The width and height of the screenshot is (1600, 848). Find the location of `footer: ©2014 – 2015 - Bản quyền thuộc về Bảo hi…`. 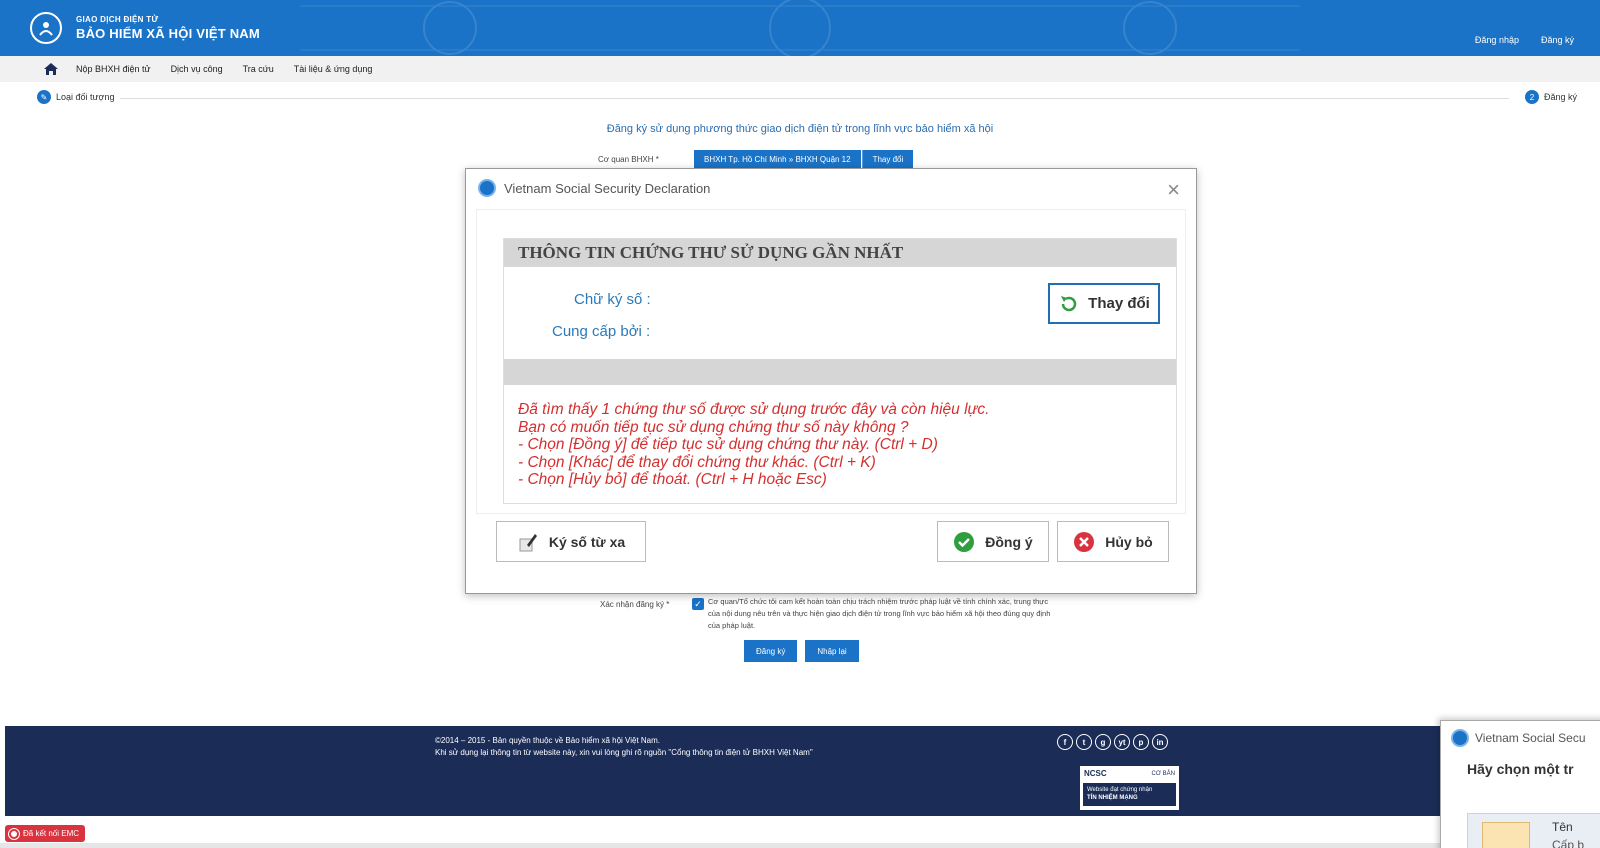

footer: ©2014 – 2015 - Bản quyền thuộc về Bảo hi… is located at coordinates (802, 771).